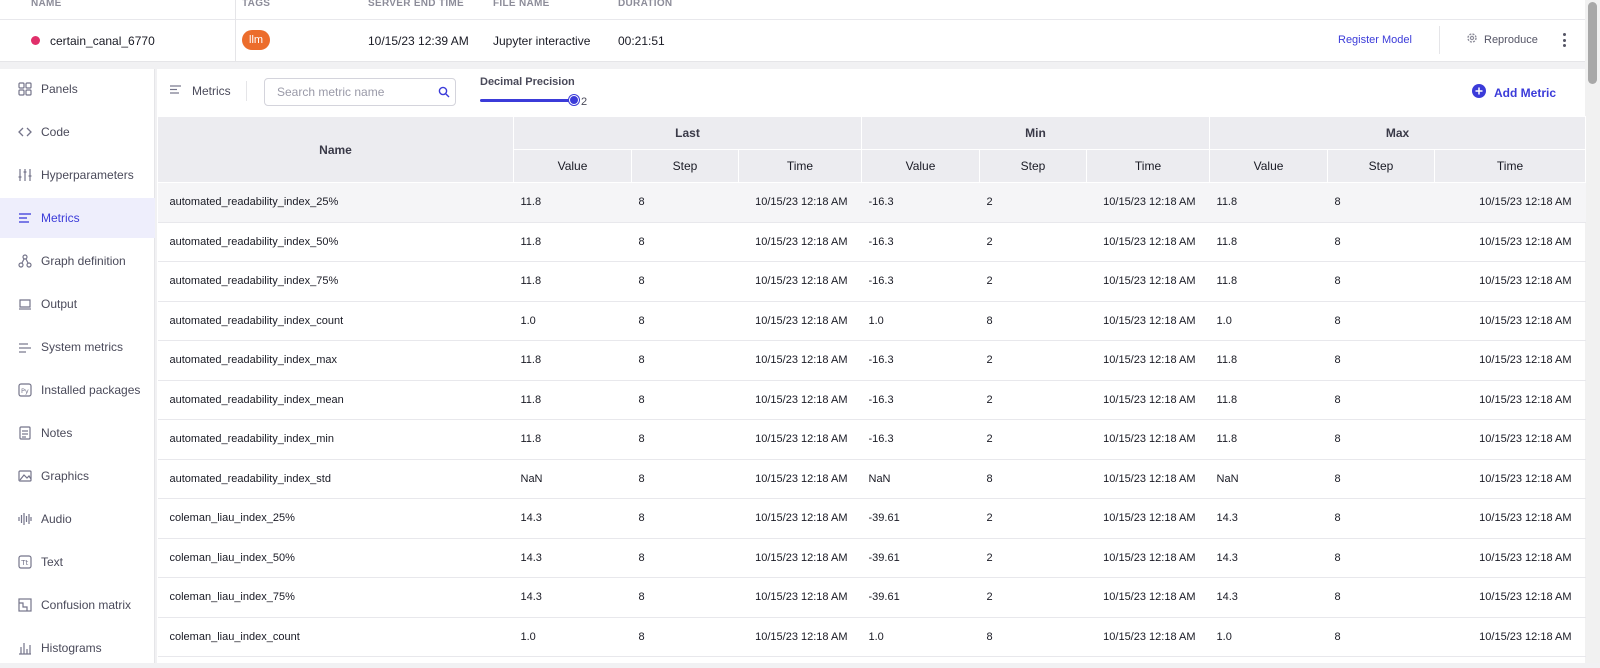  What do you see at coordinates (77, 562) in the screenshot?
I see `sidebar-item-text: Tt Text` at bounding box center [77, 562].